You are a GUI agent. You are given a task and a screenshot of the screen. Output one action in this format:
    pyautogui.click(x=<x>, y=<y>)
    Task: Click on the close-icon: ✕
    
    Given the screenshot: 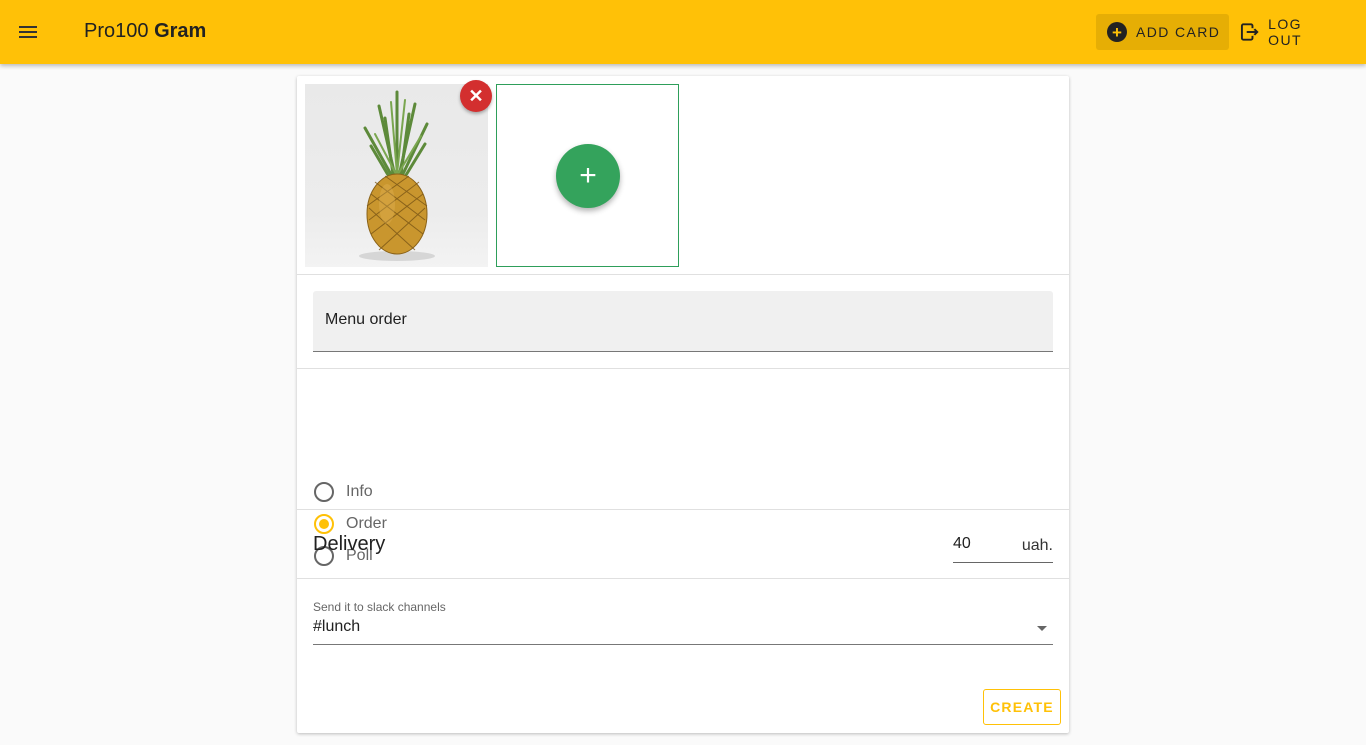 What is the action you would take?
    pyautogui.click(x=476, y=95)
    